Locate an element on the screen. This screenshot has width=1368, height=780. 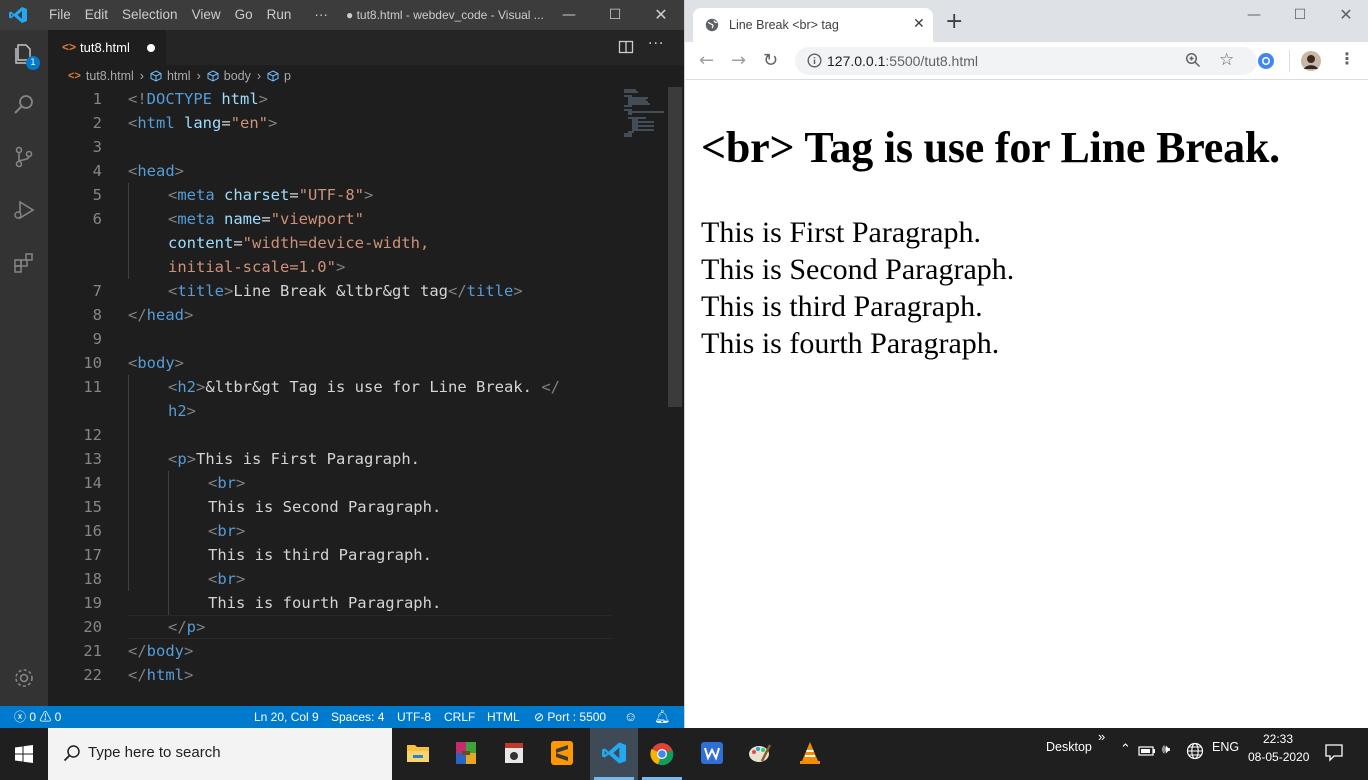
clock-date: 08-05-2020 is located at coordinates (1278, 757).